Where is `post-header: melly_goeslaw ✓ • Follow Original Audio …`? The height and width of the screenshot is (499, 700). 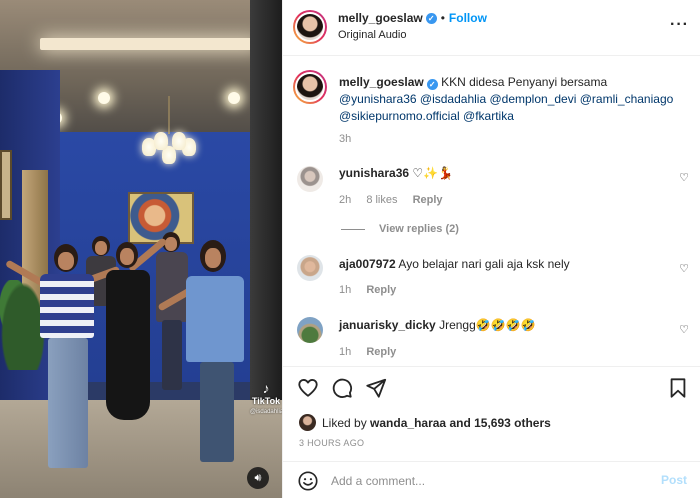
post-header: melly_goeslaw ✓ • Follow Original Audio … is located at coordinates (491, 28).